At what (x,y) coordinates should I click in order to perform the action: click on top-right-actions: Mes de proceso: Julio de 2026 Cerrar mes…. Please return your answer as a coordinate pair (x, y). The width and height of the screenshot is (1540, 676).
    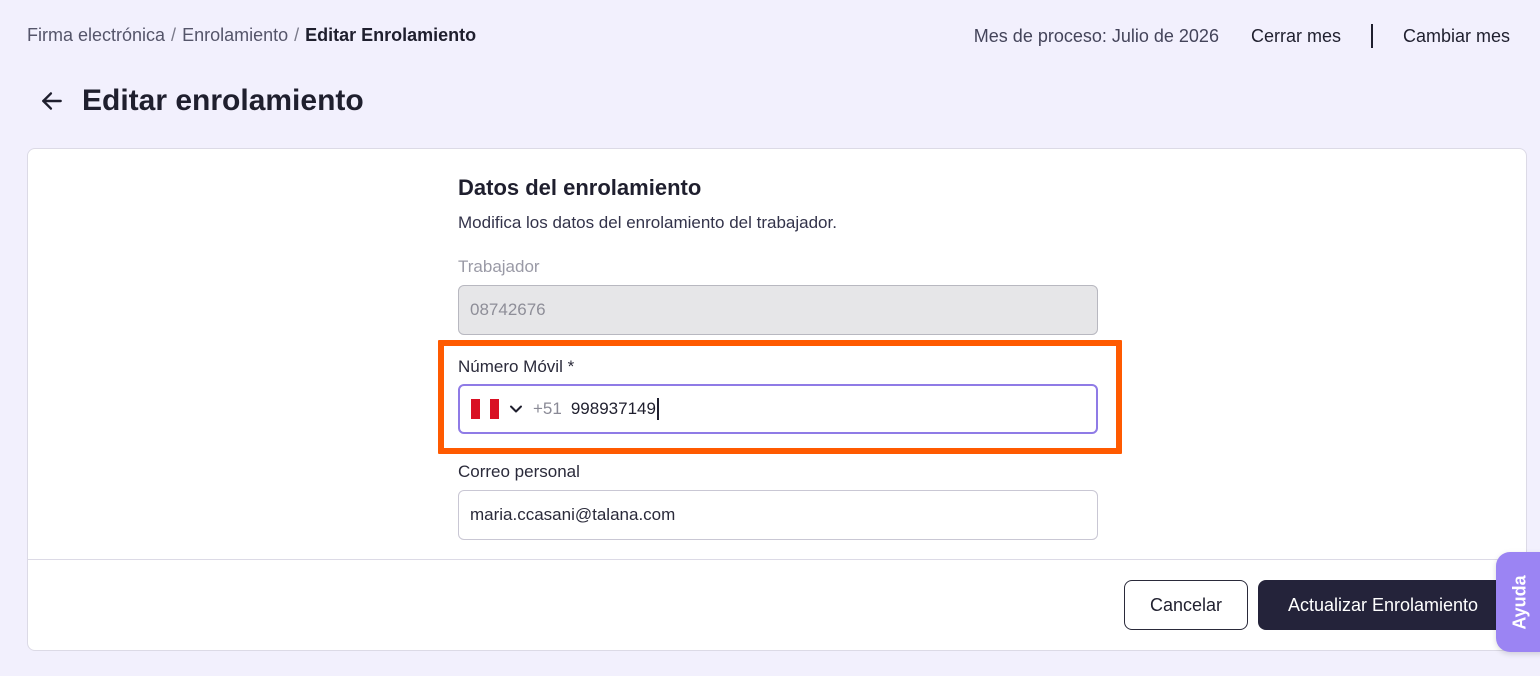
    Looking at the image, I should click on (1242, 36).